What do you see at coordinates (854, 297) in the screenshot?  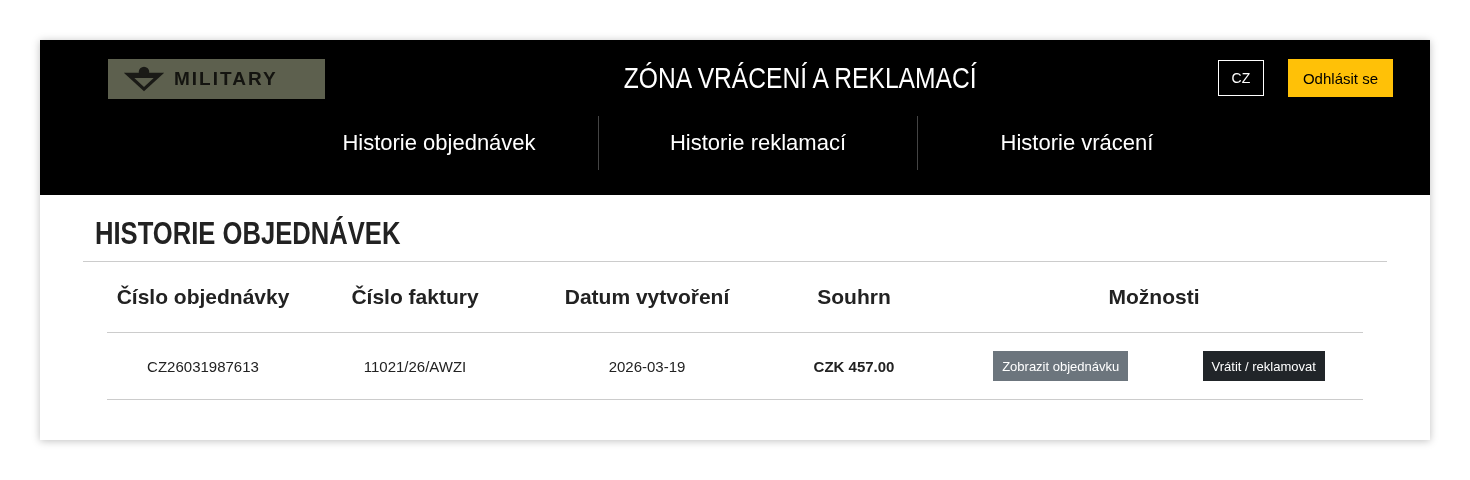 I see `column-header: Souhrn` at bounding box center [854, 297].